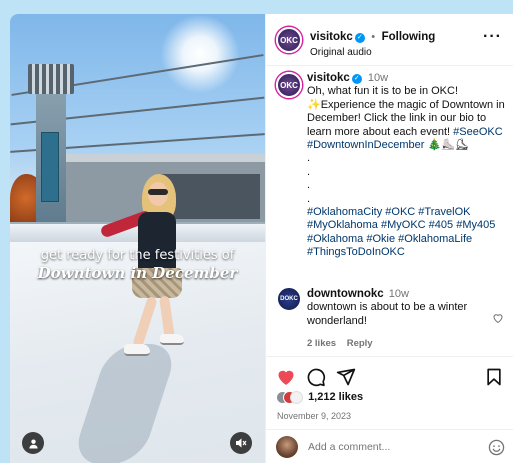  What do you see at coordinates (360, 343) in the screenshot?
I see `reply-button: Reply` at bounding box center [360, 343].